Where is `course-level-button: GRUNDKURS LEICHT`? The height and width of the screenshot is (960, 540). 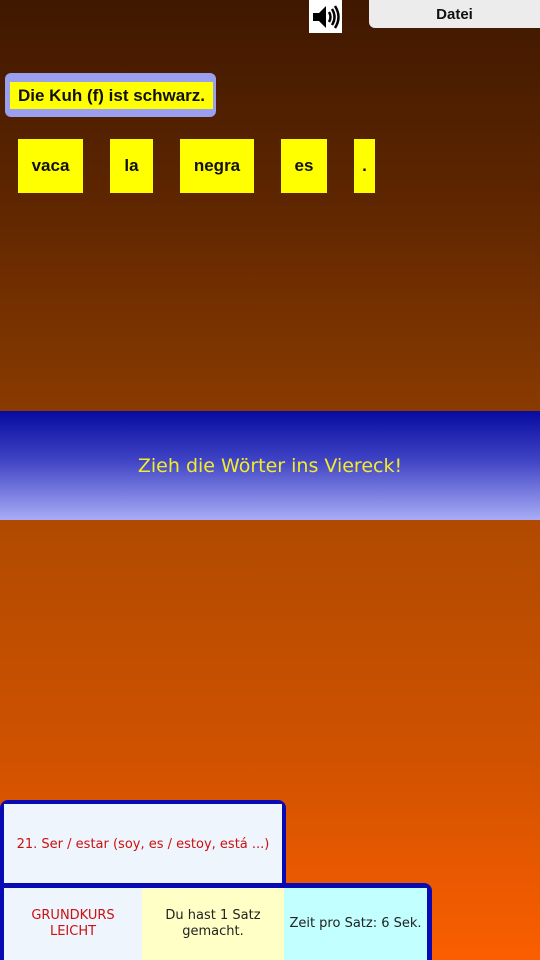 course-level-button: GRUNDKURS LEICHT is located at coordinates (73, 924).